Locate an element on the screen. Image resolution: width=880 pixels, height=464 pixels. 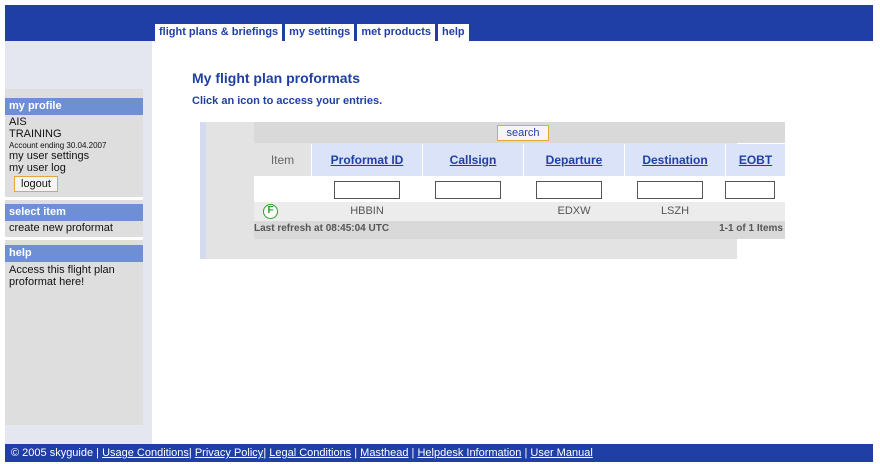
flight-plan-f-icon: F is located at coordinates (270, 211).